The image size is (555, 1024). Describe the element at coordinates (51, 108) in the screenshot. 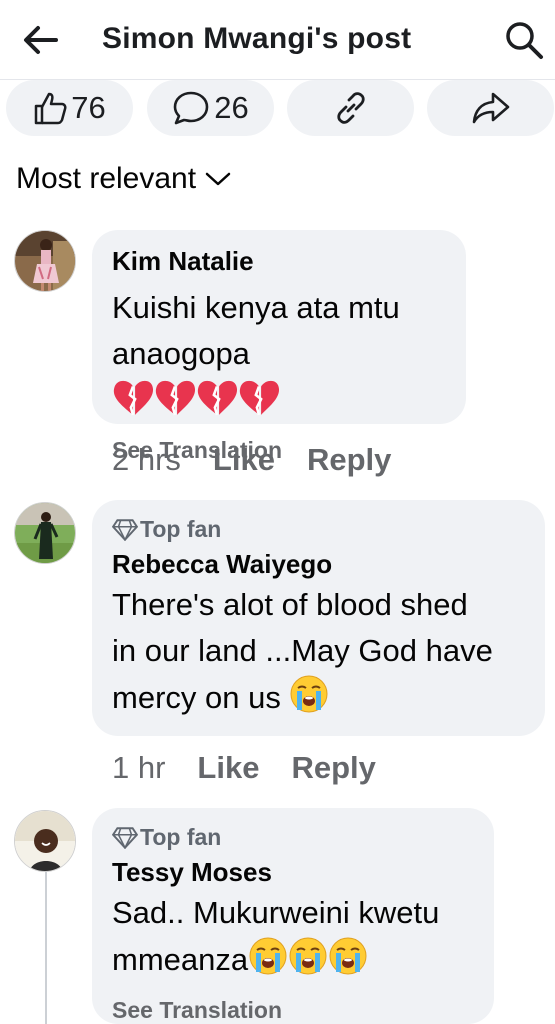

I see `thumbs-up-icon` at that location.